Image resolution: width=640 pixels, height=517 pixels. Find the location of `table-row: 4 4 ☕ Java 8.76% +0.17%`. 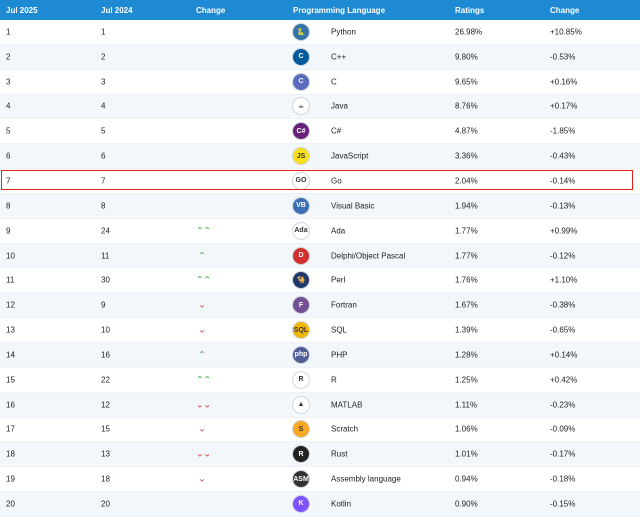

table-row: 4 4 ☕ Java 8.76% +0.17% is located at coordinates (320, 107).